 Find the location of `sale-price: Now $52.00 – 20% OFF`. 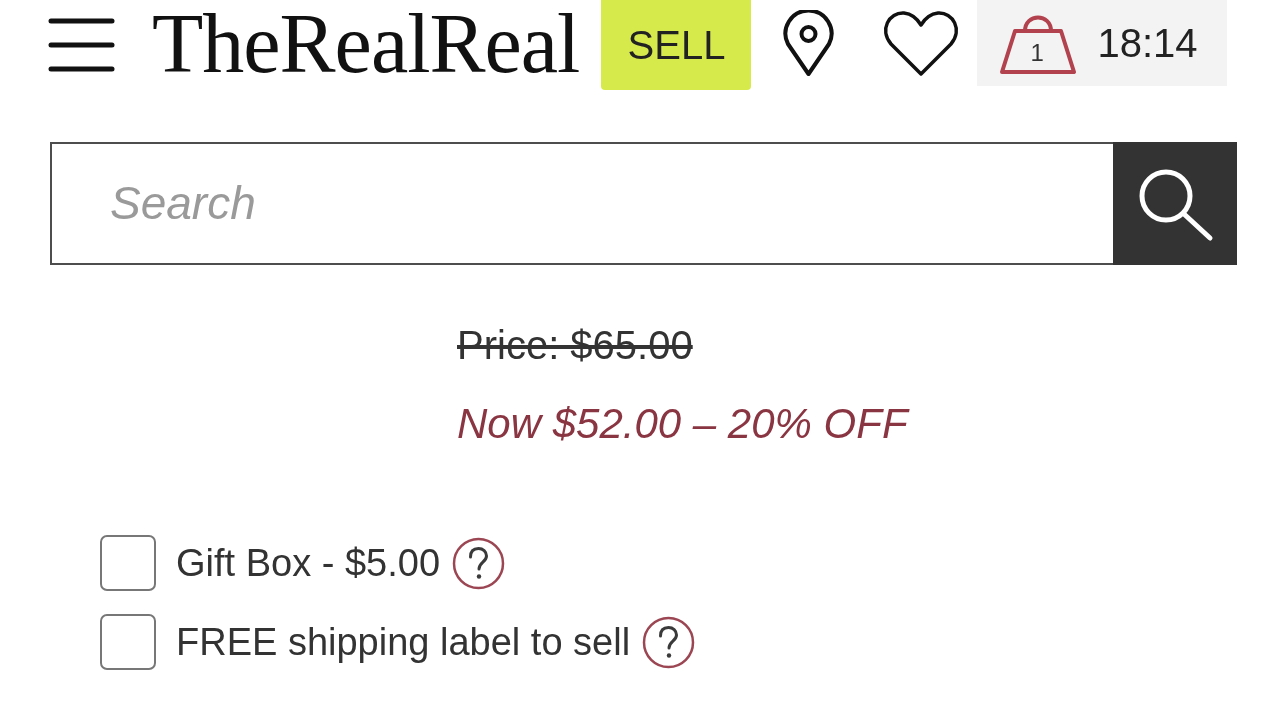

sale-price: Now $52.00 – 20% OFF is located at coordinates (682, 424).